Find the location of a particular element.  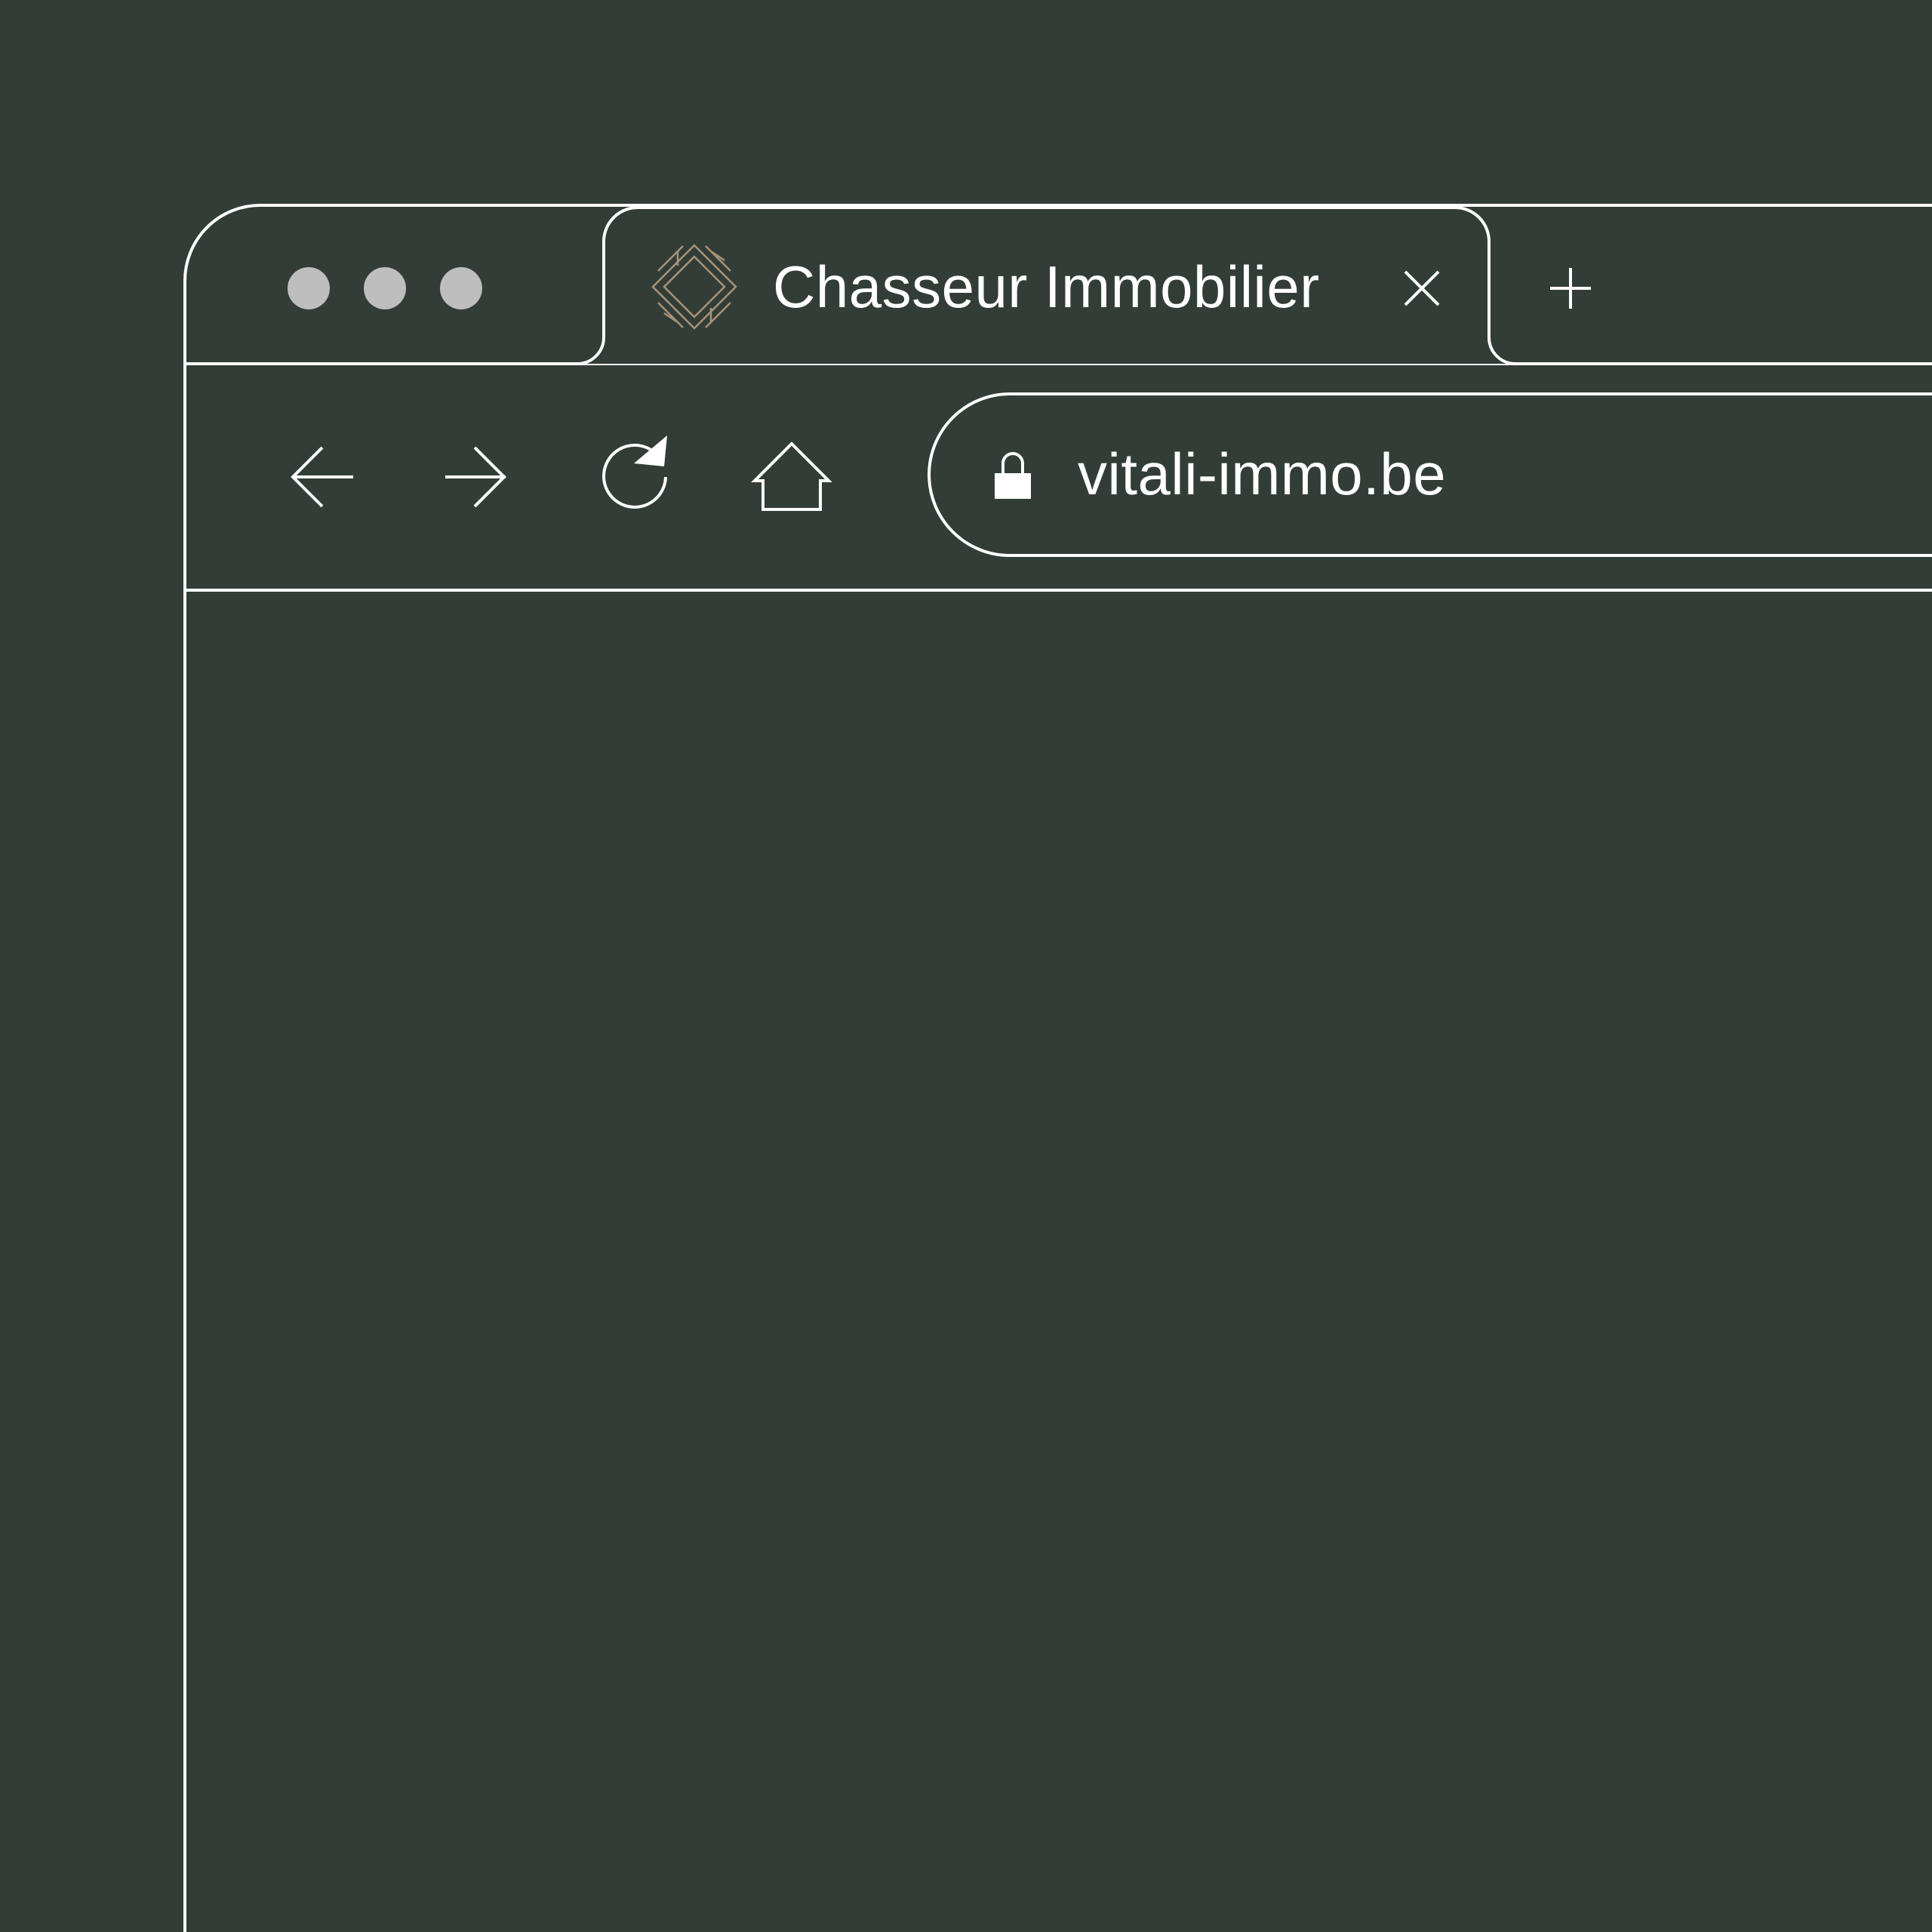

plus-icon is located at coordinates (1570, 288).